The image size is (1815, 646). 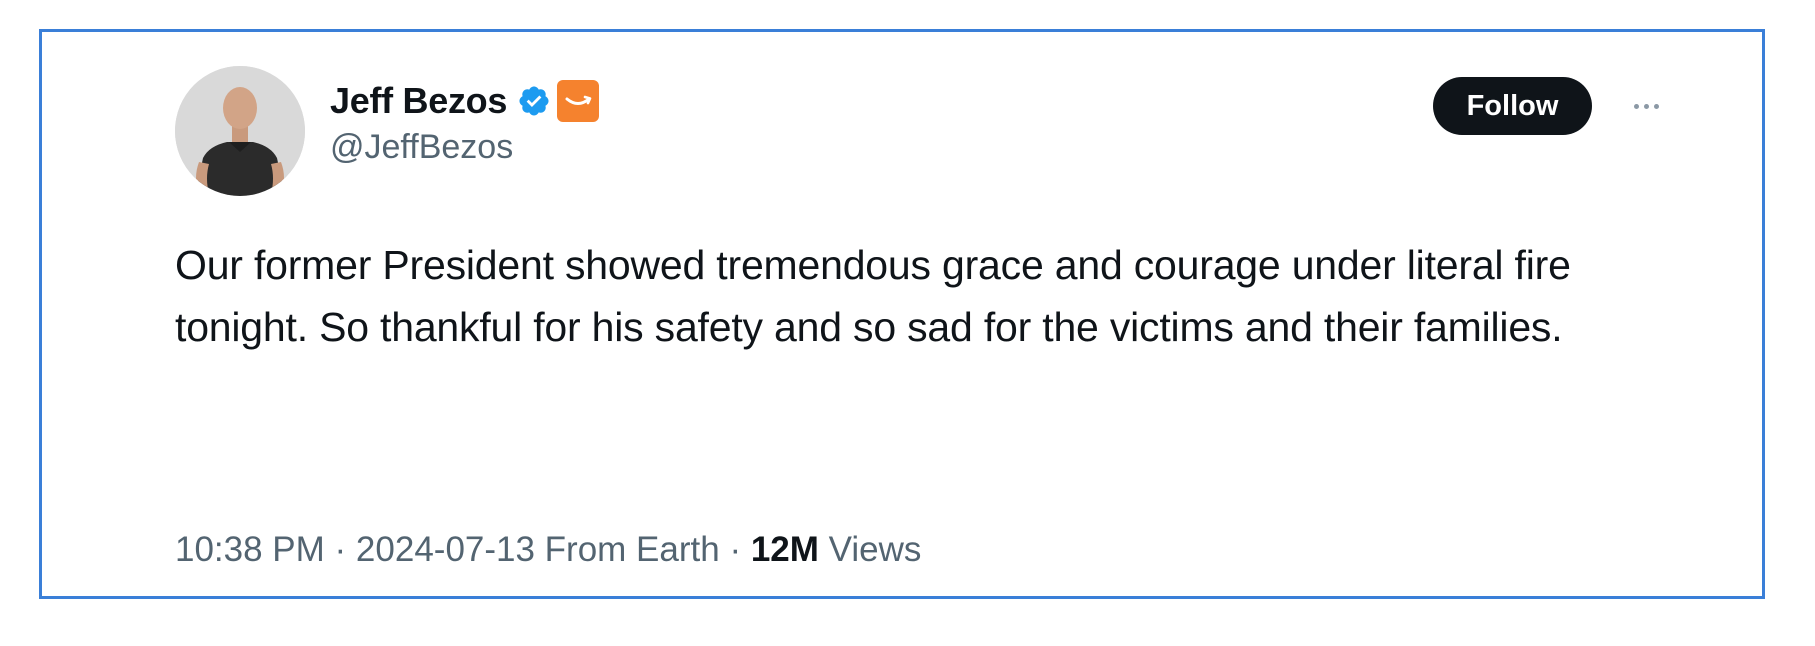 I want to click on verified-badge-icon, so click(x=534, y=101).